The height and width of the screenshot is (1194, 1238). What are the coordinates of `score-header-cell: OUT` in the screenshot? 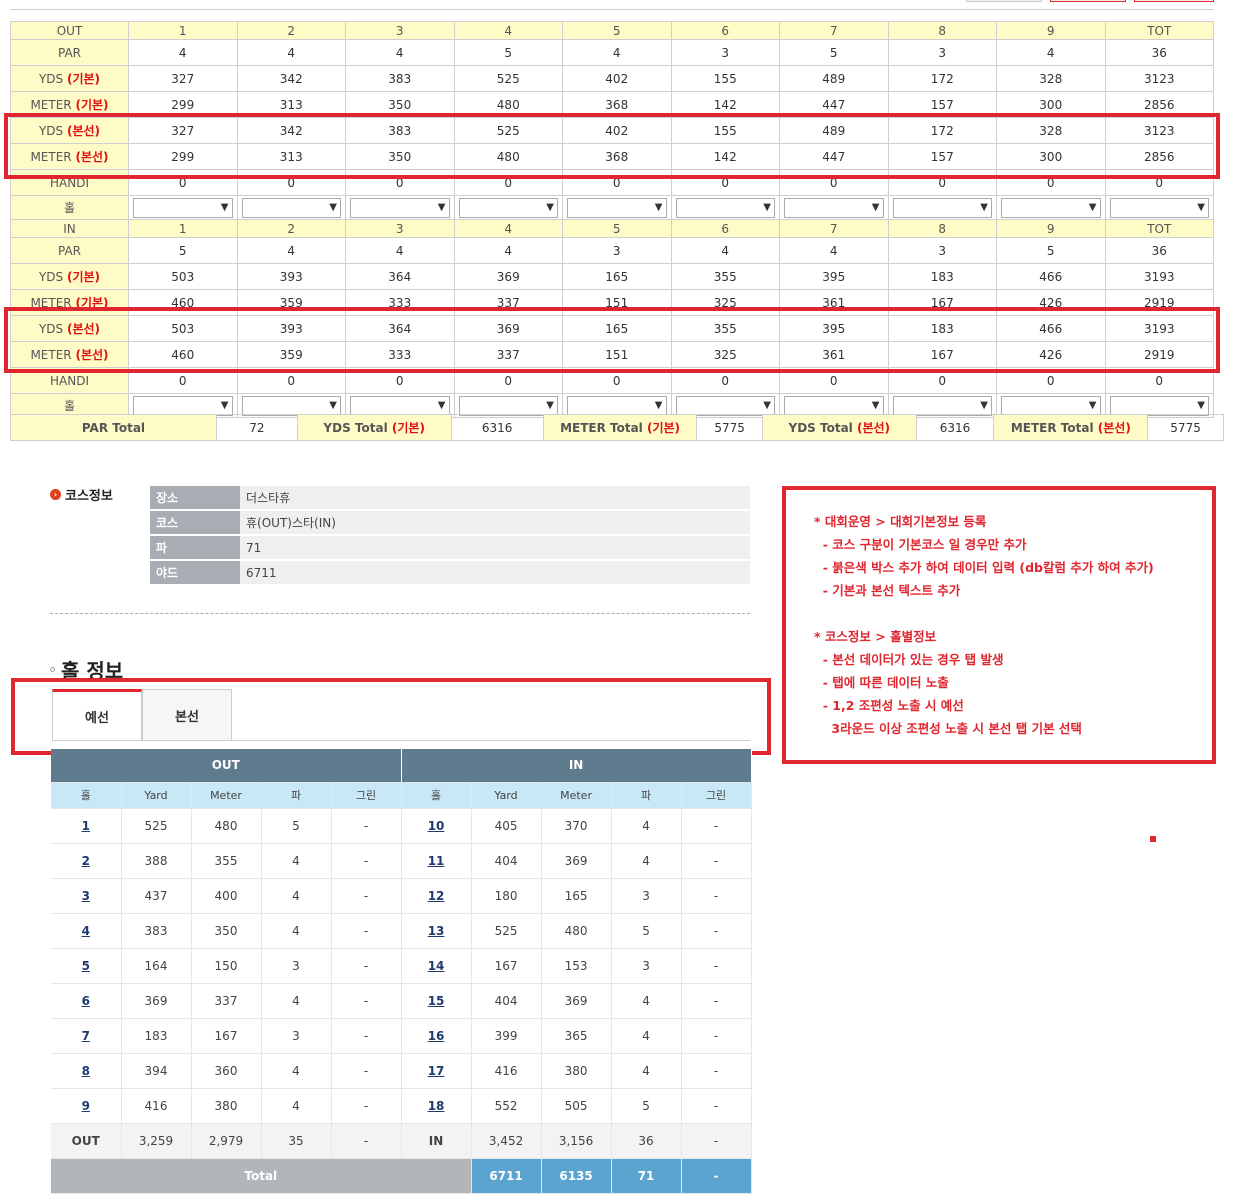 It's located at (69, 30).